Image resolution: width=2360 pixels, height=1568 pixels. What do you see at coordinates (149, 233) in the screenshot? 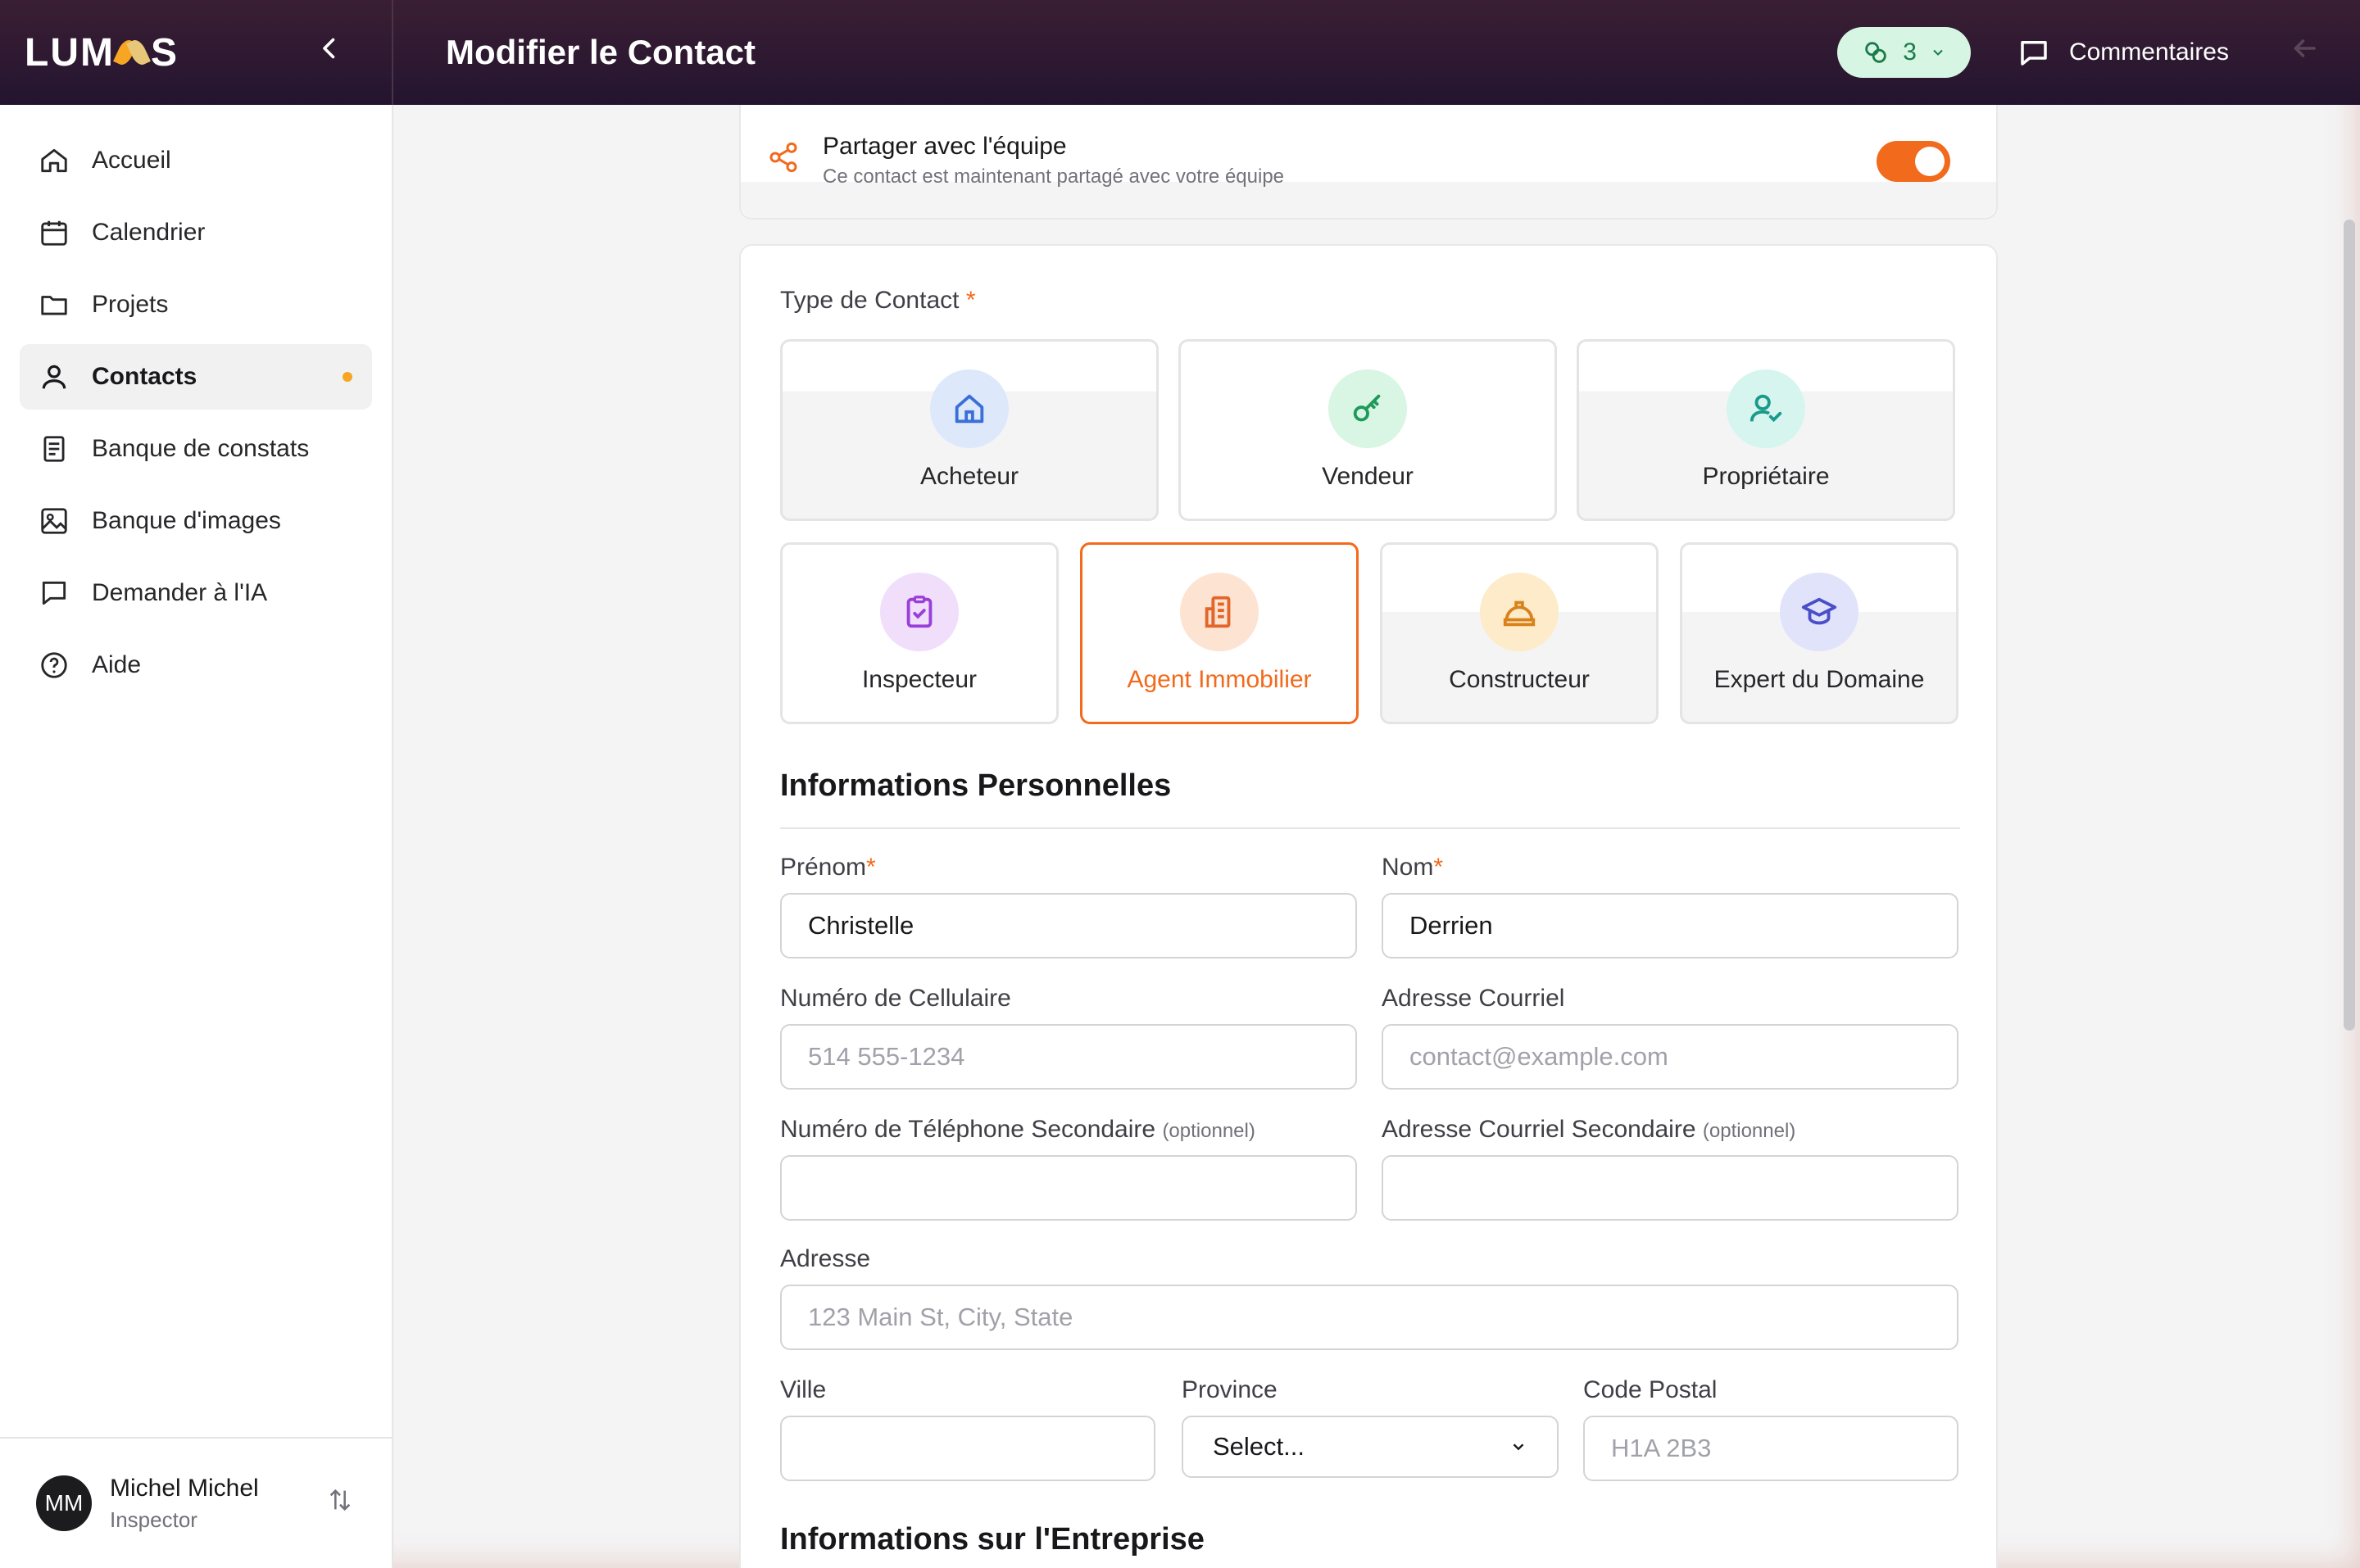
I see `sidebar-item-label: Calendrier` at bounding box center [149, 233].